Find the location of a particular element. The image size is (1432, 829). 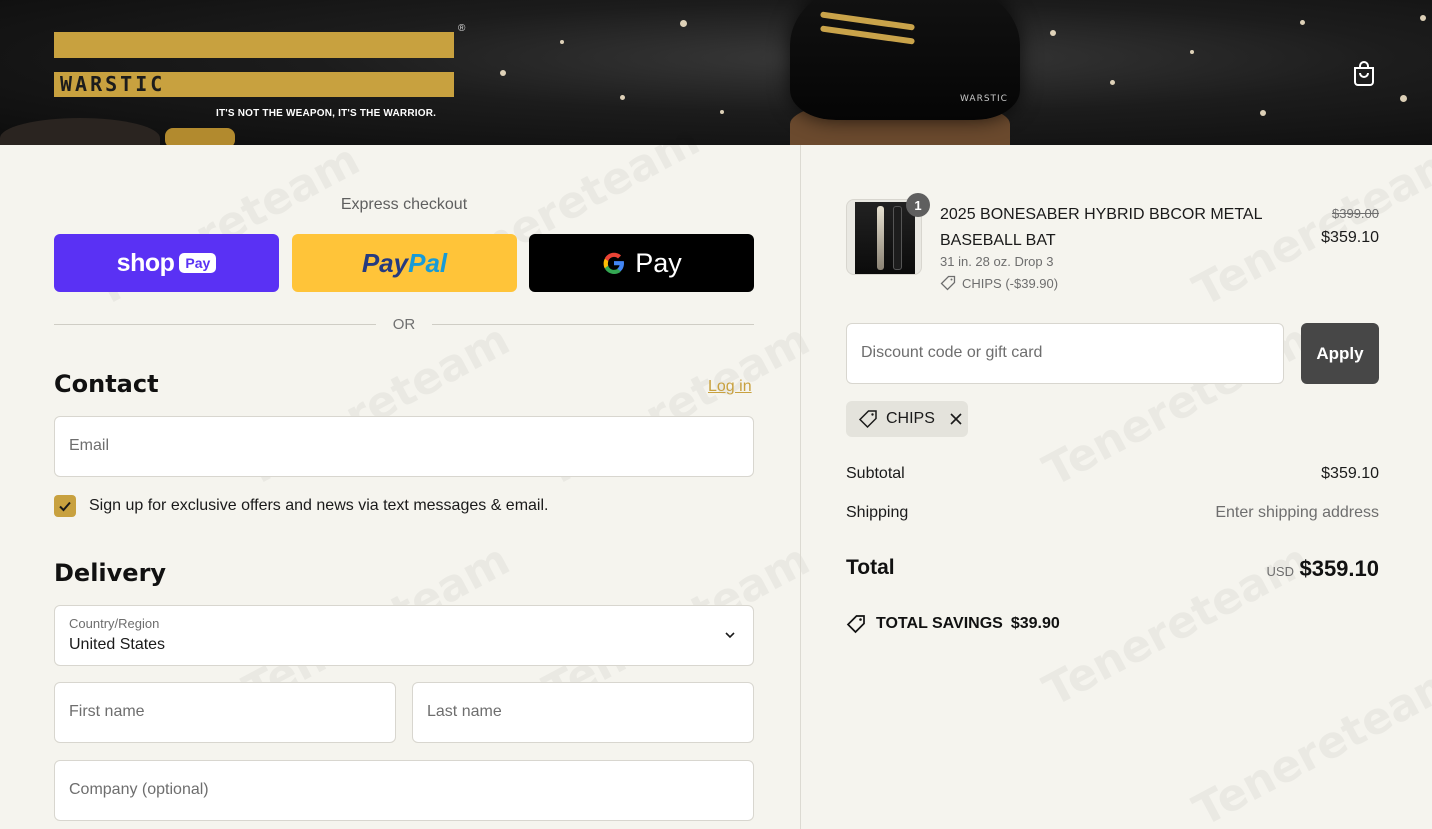

product-image is located at coordinates (885, 238).